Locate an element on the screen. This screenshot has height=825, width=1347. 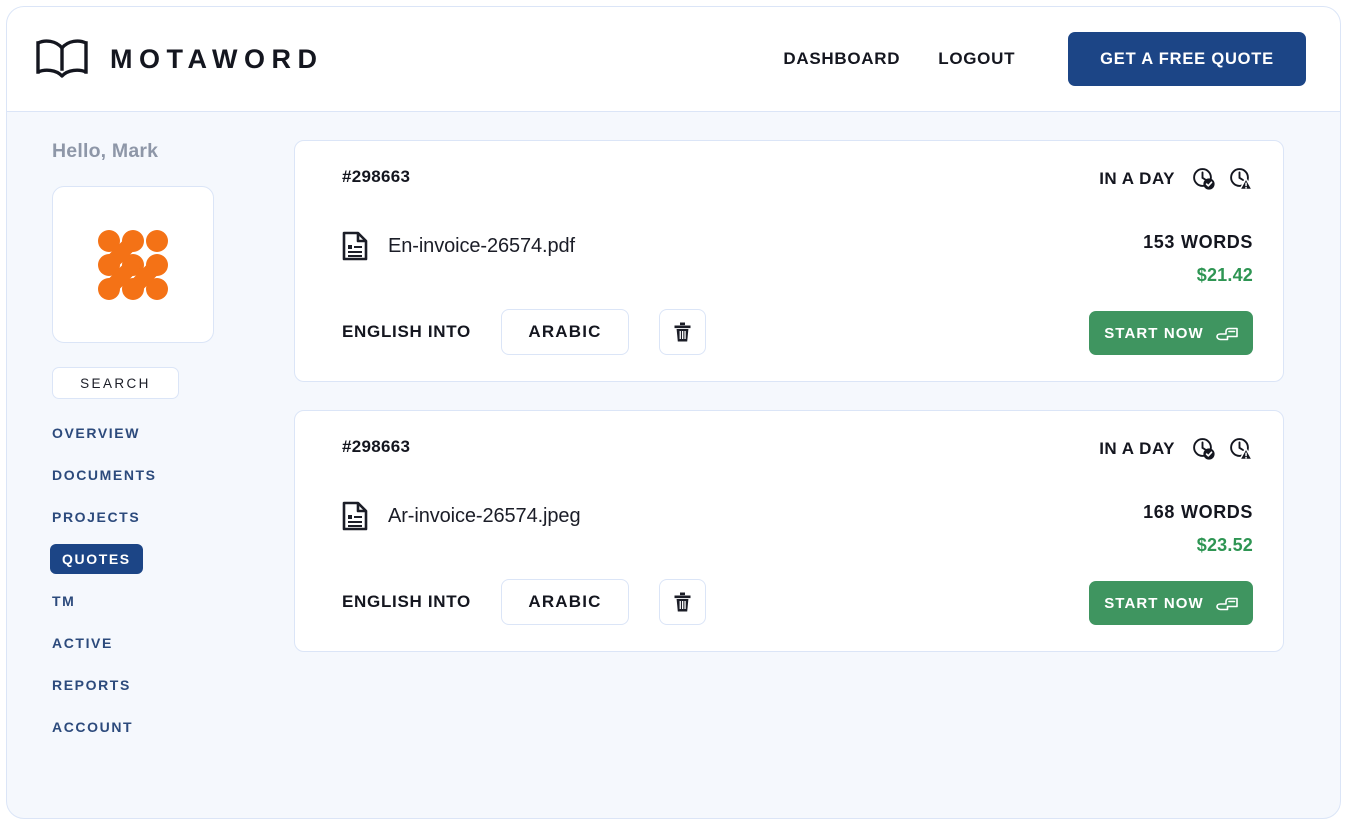
word-count: 168 is located at coordinates (1159, 512).